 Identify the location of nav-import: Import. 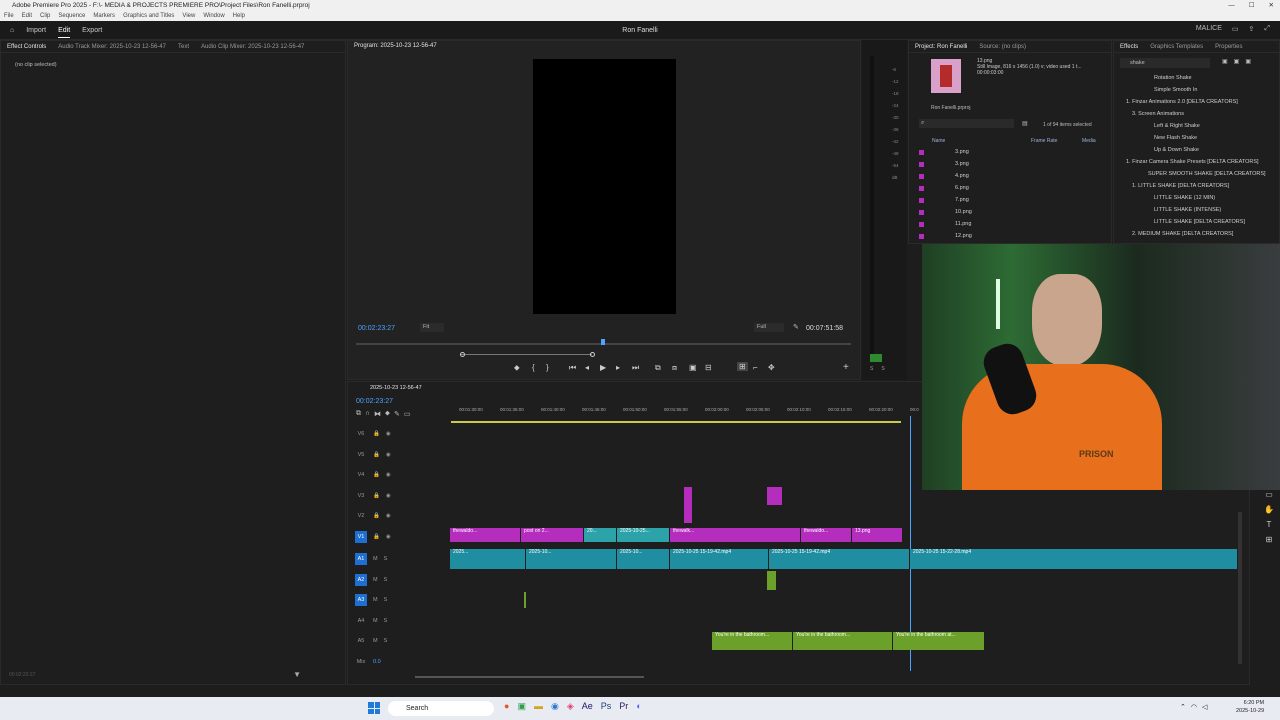
(36, 31).